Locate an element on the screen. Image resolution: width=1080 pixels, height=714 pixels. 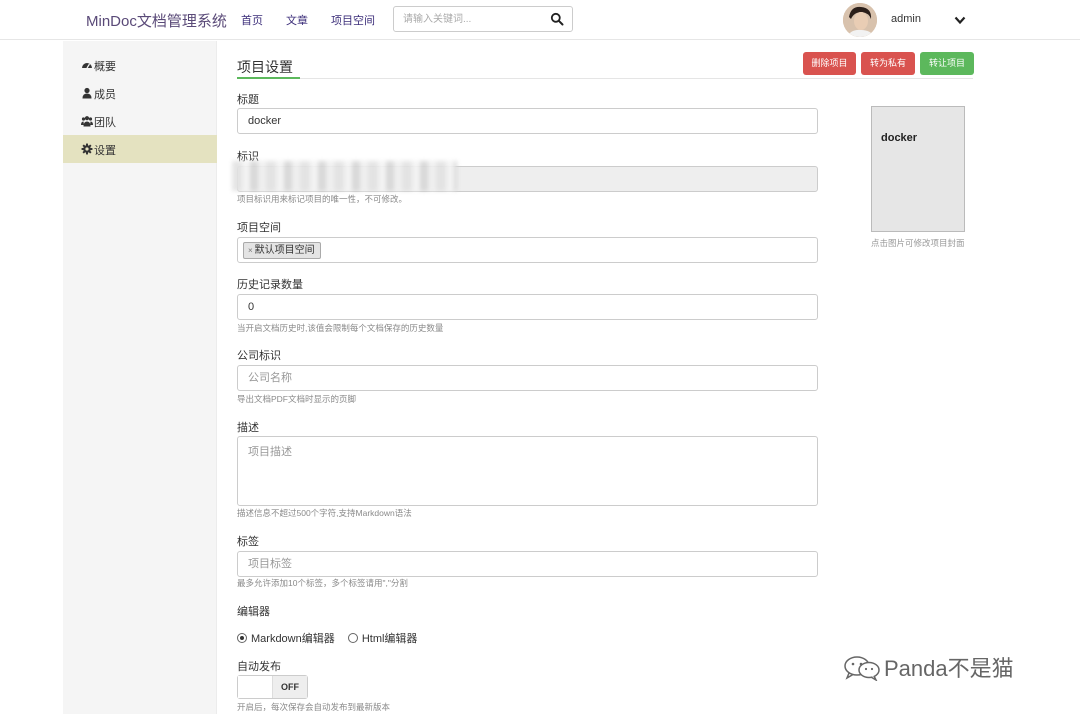
project-space-tag: × 默认项目空间 is located at coordinates (282, 250).